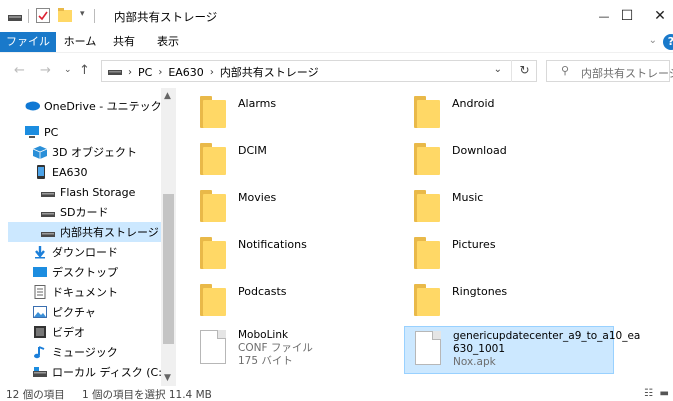  What do you see at coordinates (40, 272) in the screenshot?
I see `desktop-icon` at bounding box center [40, 272].